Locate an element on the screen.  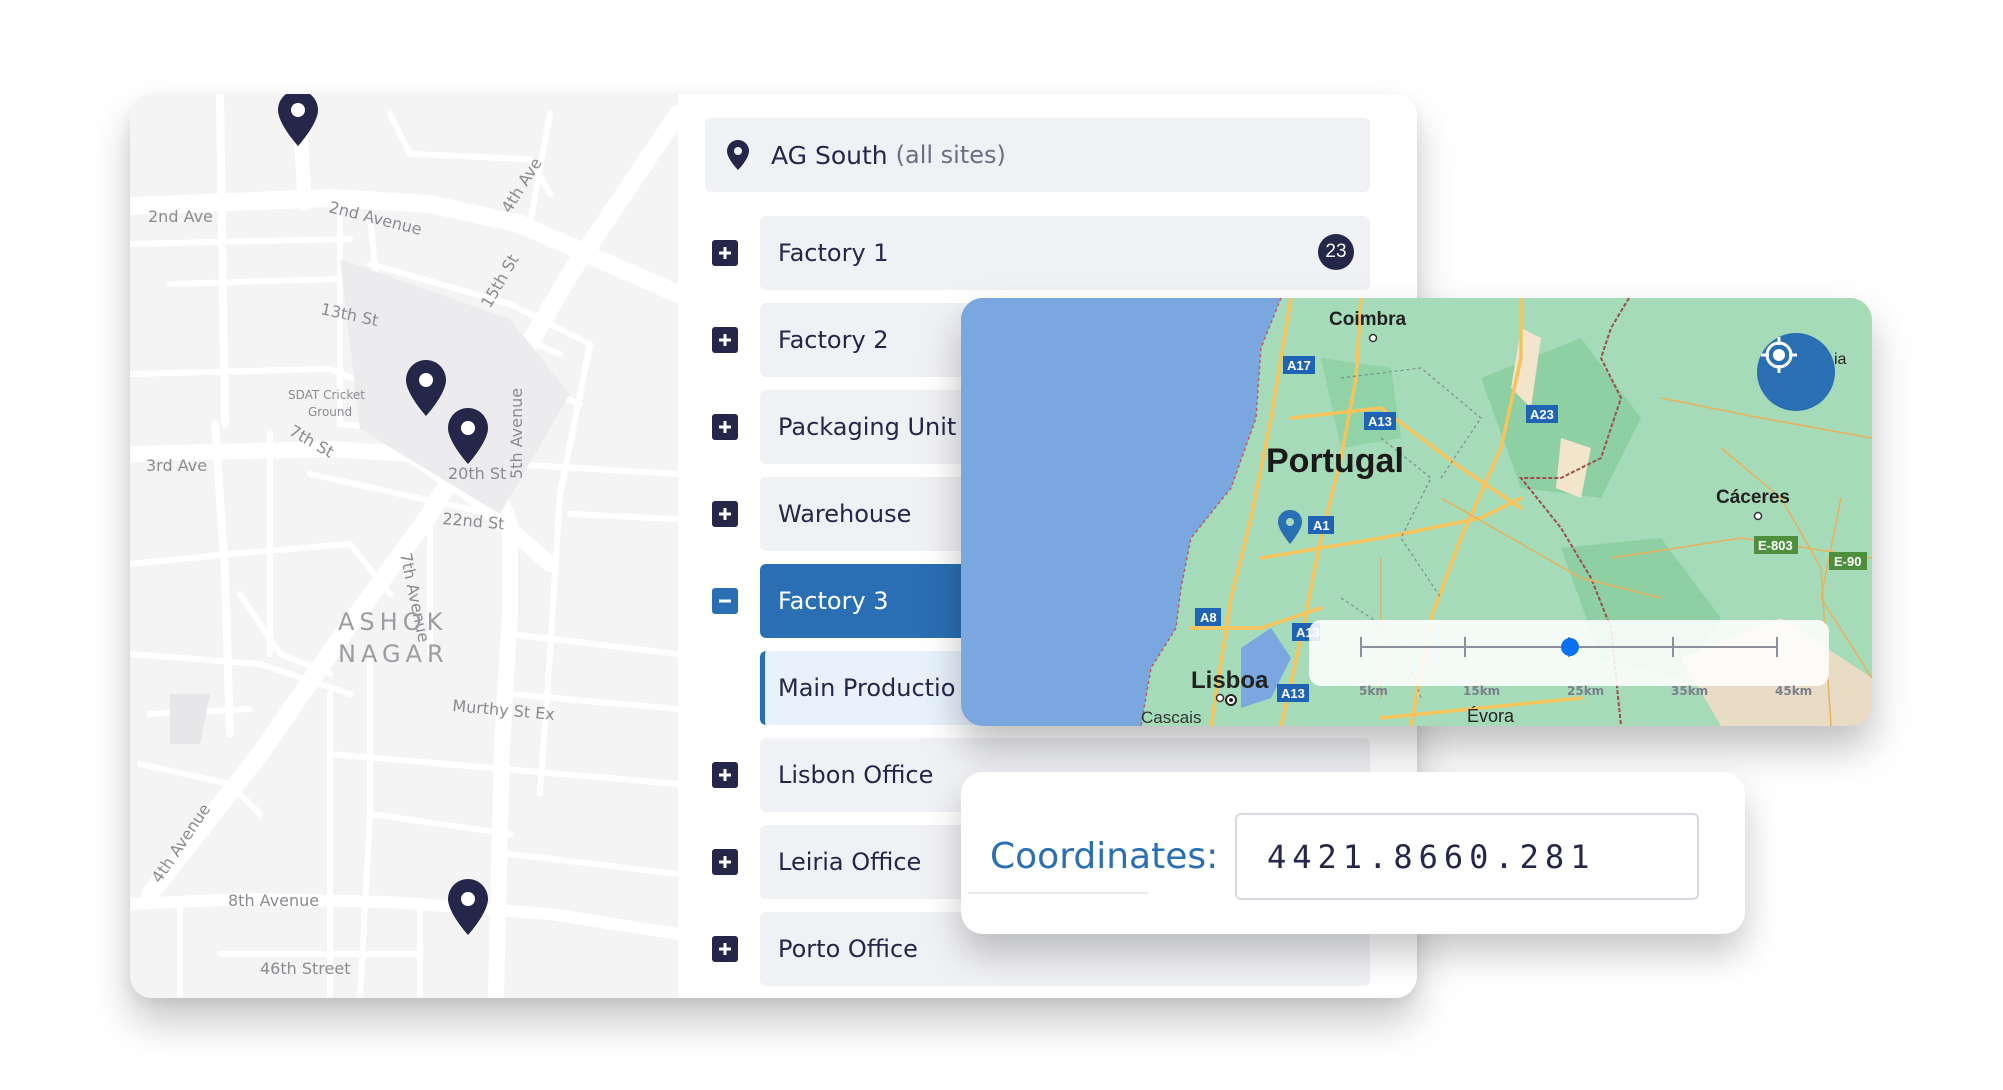
city-label-coimbra: Coimbra is located at coordinates (1368, 319).